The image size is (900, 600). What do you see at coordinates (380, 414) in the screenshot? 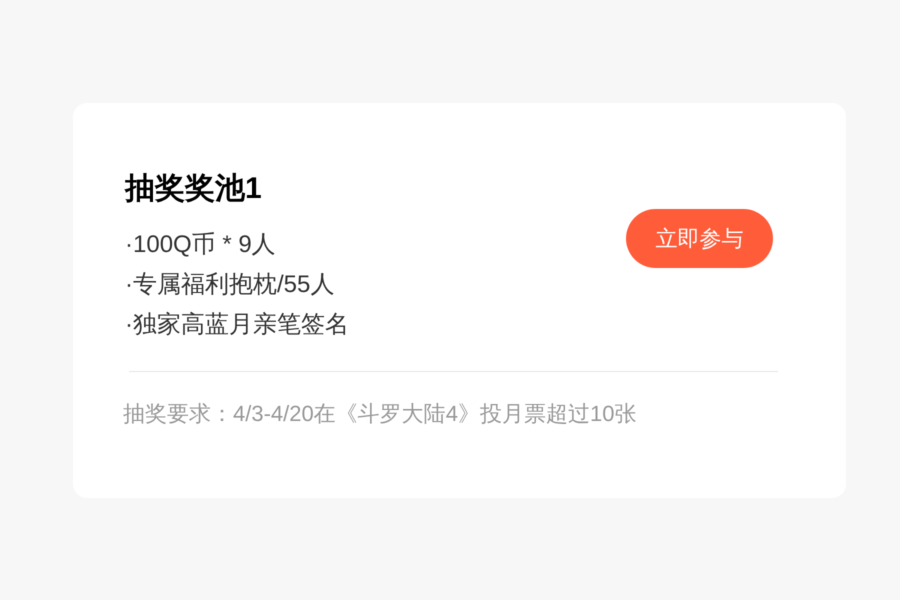
I see `requirement-text: 抽奖要求：4/3-4/20在《斗罗大陆4》投月票超过10张` at bounding box center [380, 414].